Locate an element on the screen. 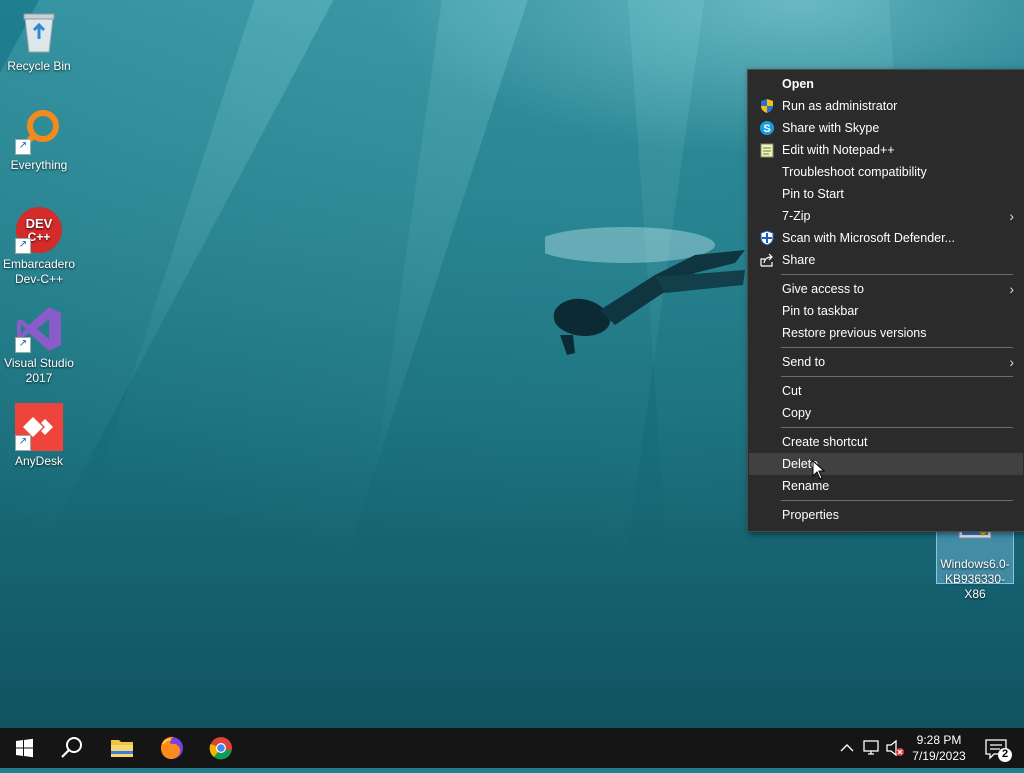 This screenshot has height=773, width=1024. notepadpp-icon is located at coordinates (767, 150).